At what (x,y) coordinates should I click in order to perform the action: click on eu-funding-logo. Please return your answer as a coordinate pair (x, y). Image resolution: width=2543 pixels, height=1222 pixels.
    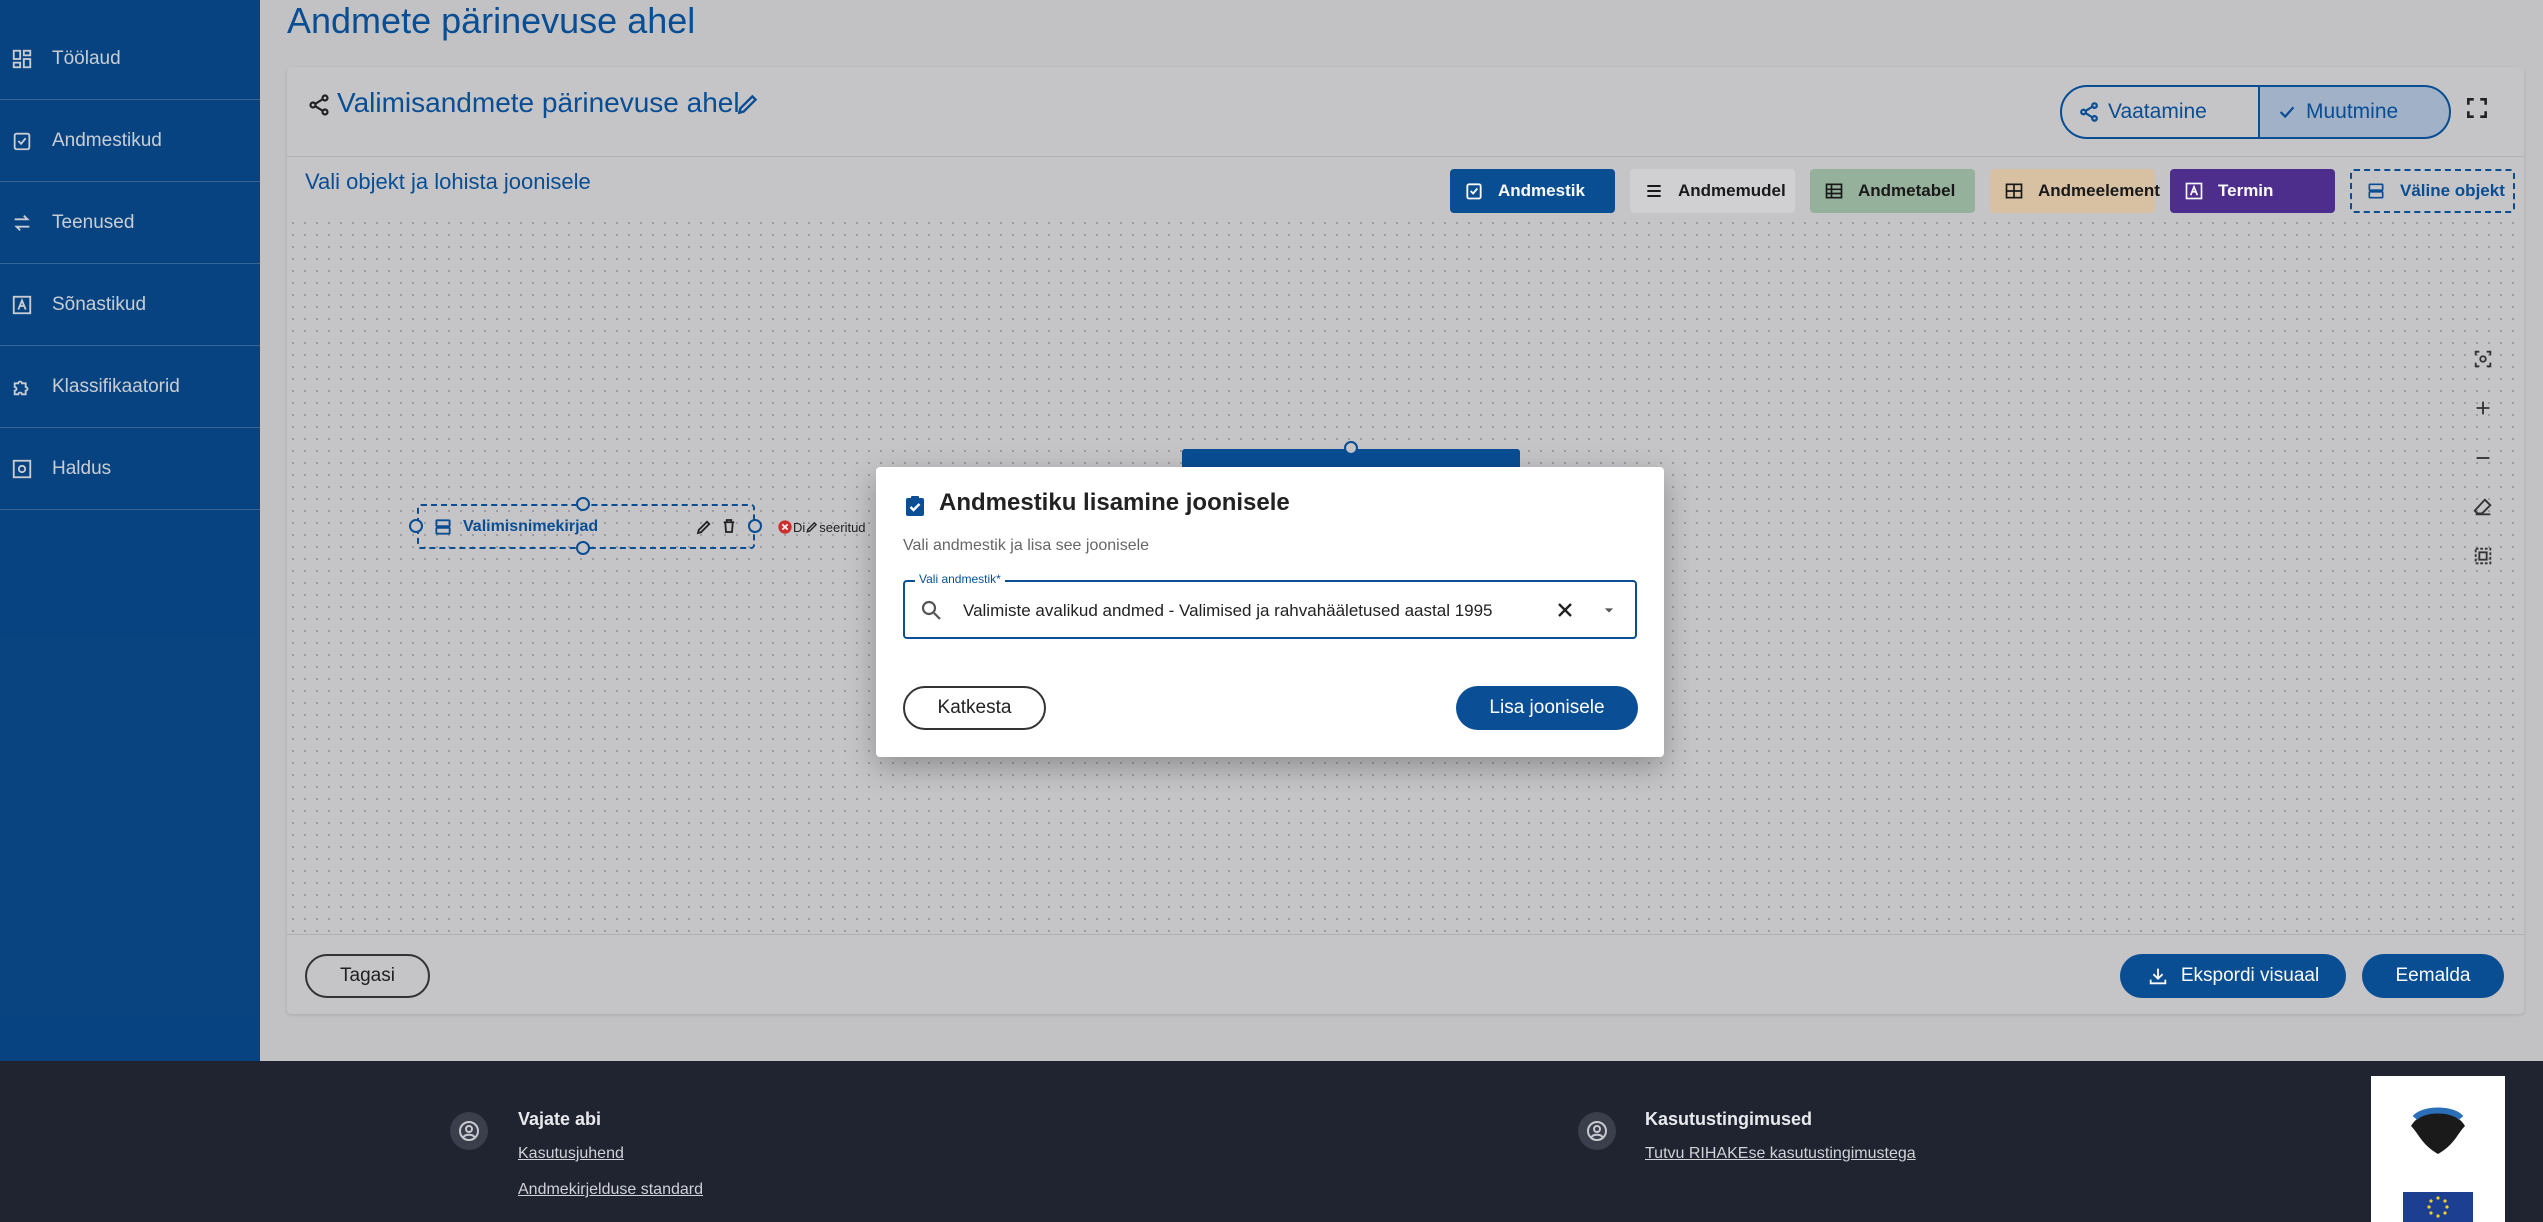
    Looking at the image, I should click on (2438, 1149).